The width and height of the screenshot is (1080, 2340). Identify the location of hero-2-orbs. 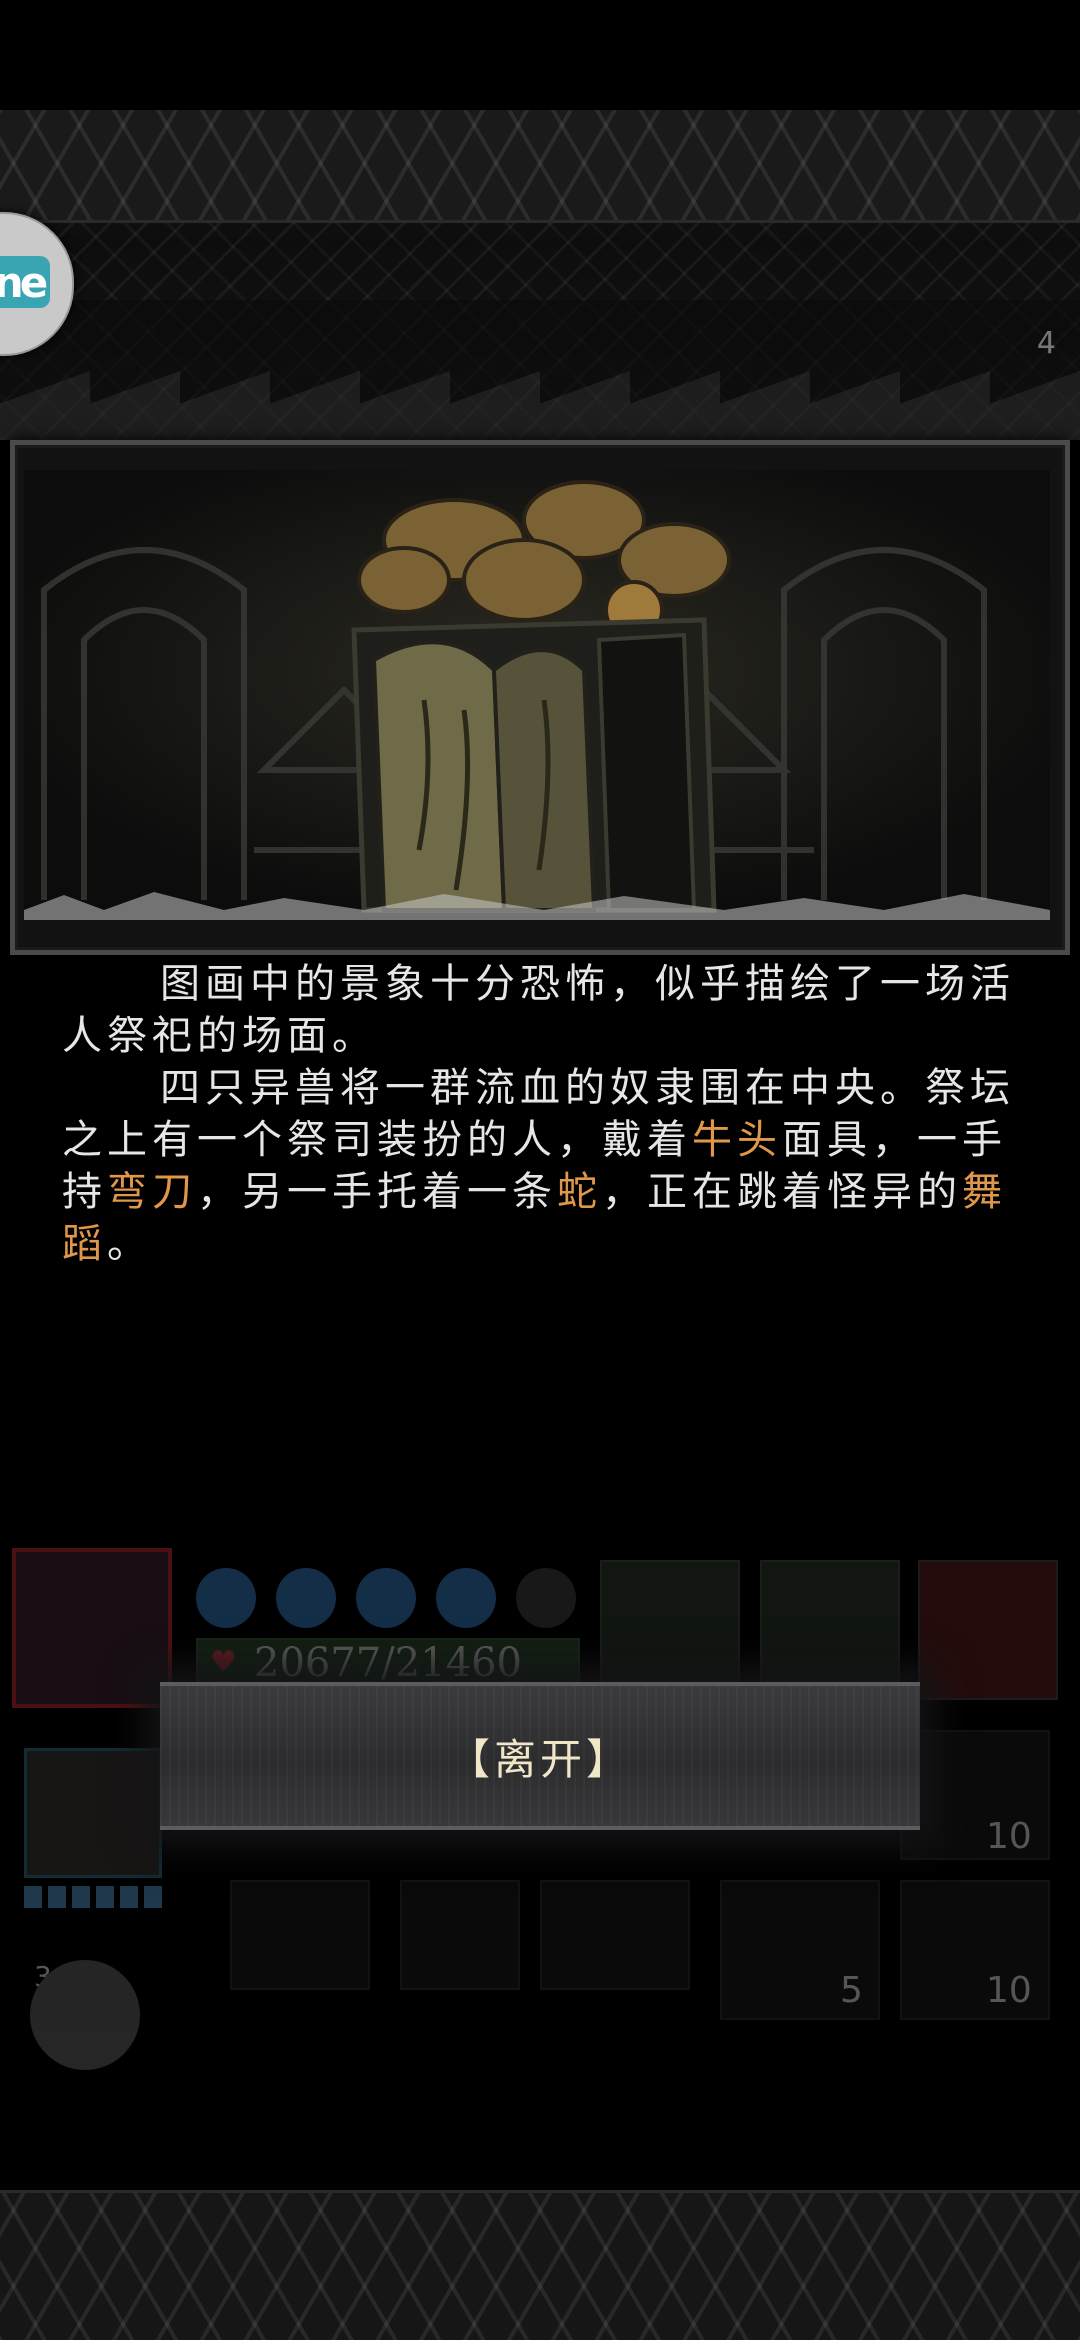
(93, 1897).